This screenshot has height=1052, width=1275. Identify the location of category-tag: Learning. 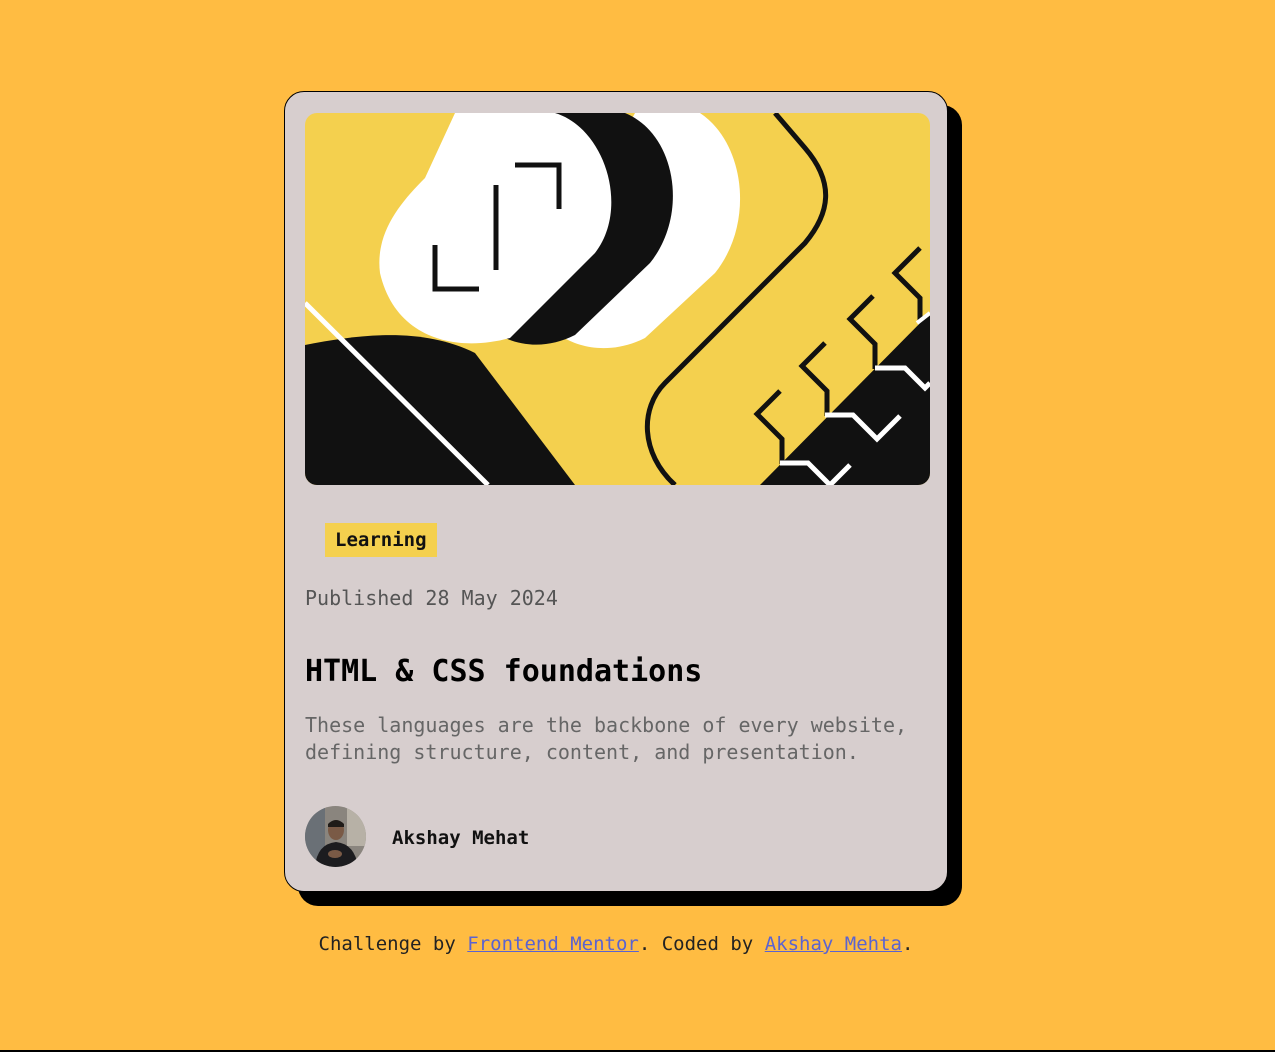
(381, 540).